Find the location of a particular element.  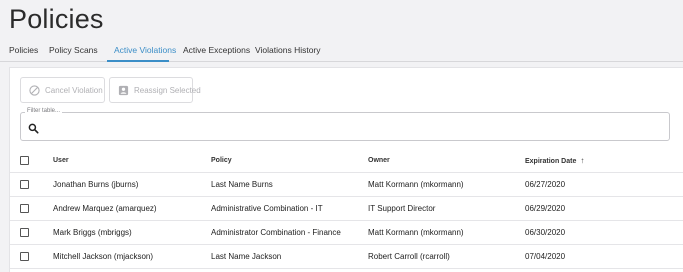

column-header-user: User is located at coordinates (61, 161).